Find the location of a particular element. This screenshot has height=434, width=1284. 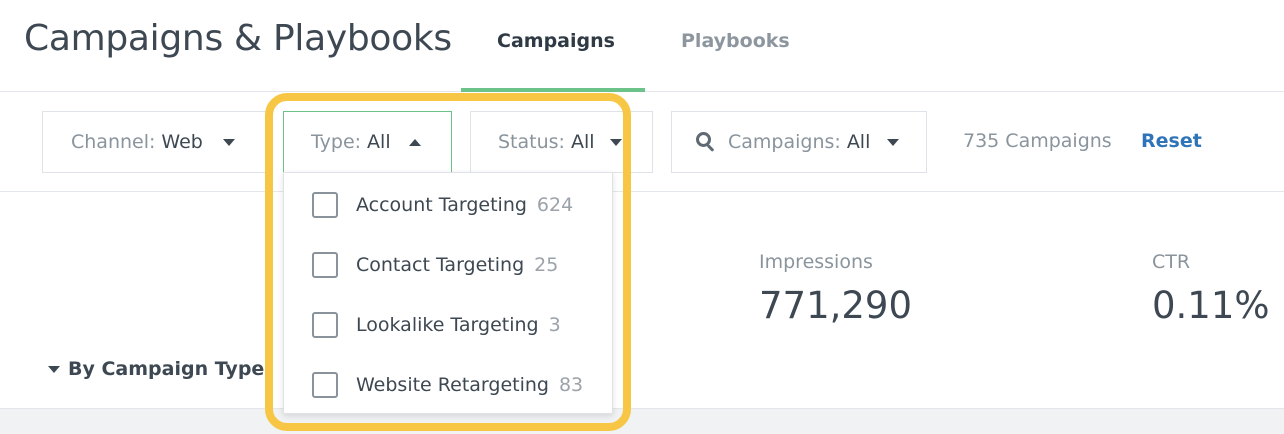

search-icon is located at coordinates (706, 142).